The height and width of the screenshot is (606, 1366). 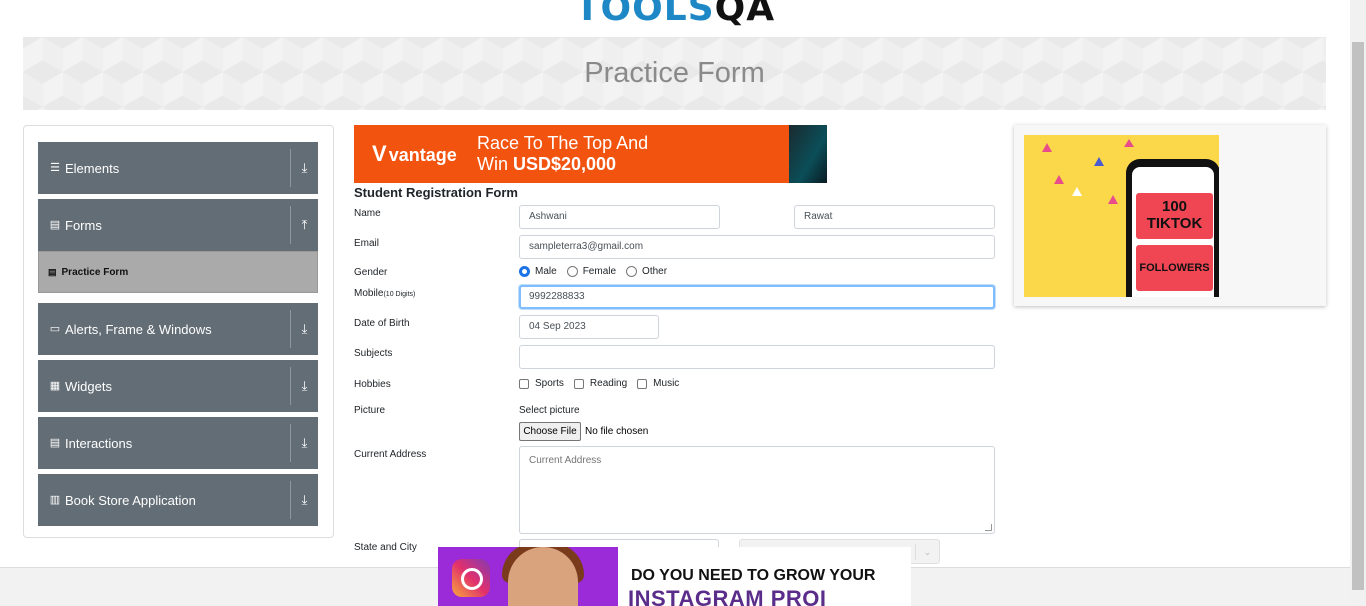 What do you see at coordinates (617, 431) in the screenshot?
I see `no-file-chosen-text: No file chosen` at bounding box center [617, 431].